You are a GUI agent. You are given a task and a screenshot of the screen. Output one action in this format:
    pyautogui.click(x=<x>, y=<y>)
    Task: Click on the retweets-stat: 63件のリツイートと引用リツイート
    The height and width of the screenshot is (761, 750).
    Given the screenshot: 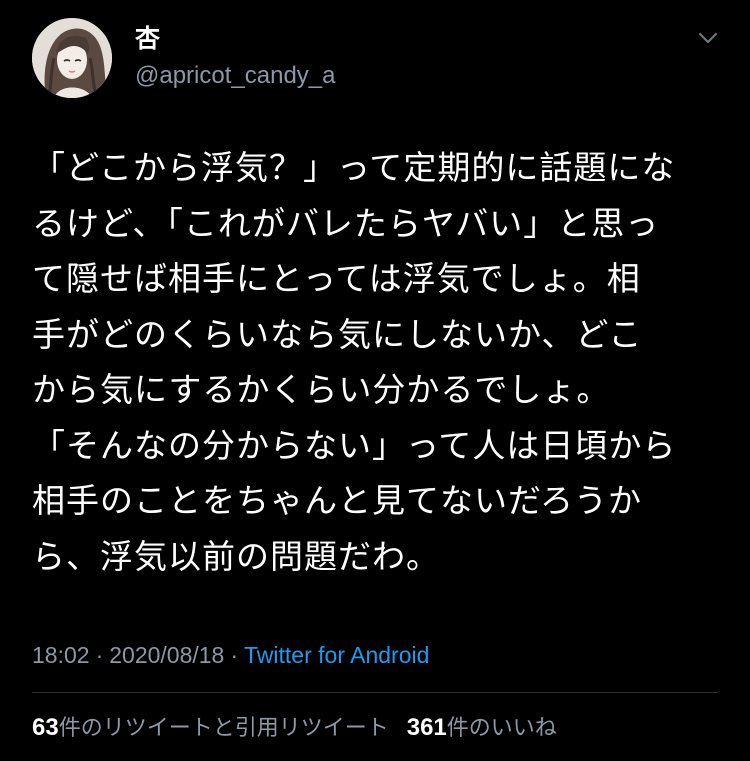 What is the action you would take?
    pyautogui.click(x=210, y=728)
    